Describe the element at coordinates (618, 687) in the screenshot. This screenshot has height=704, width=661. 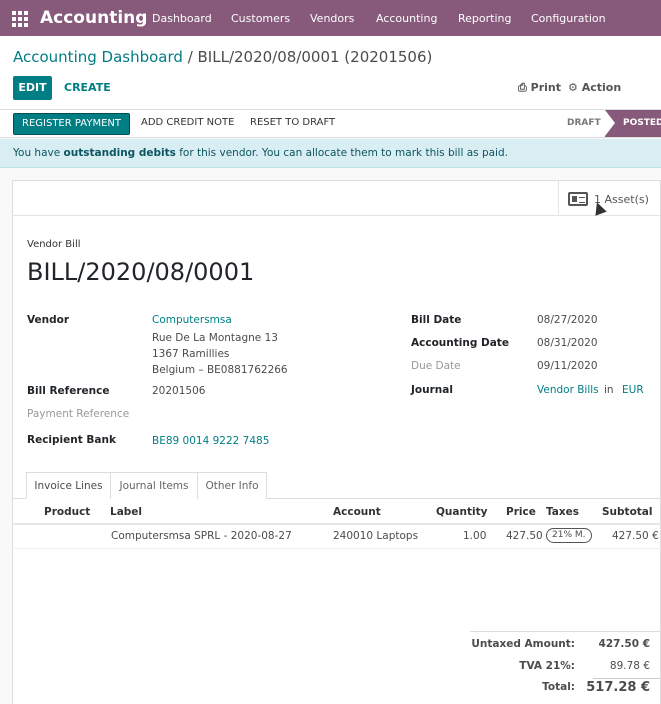
I see `total-value: 517.28 €` at that location.